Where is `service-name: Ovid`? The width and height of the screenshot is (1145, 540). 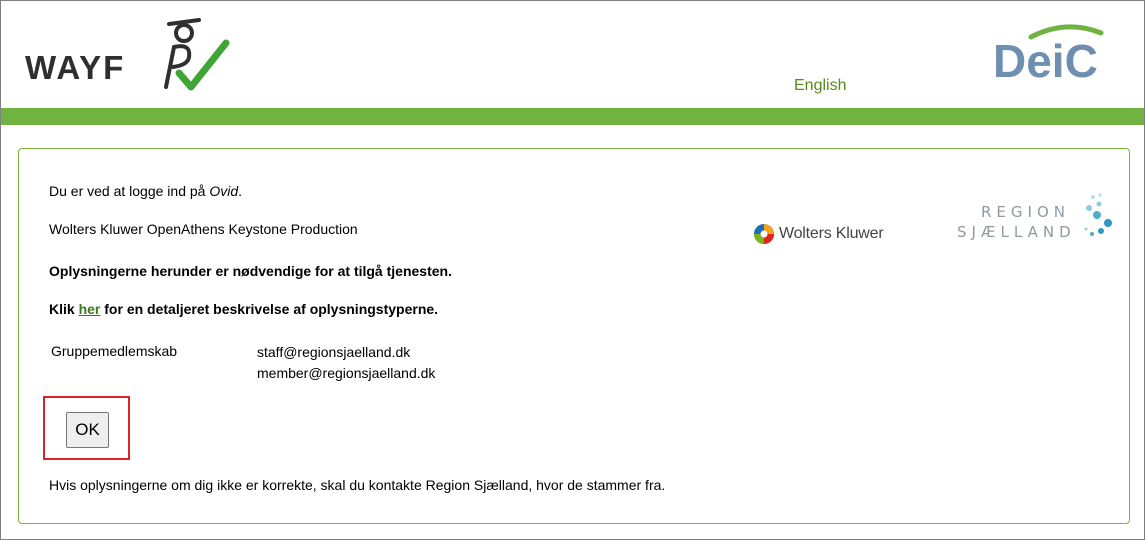
service-name: Ovid is located at coordinates (224, 191).